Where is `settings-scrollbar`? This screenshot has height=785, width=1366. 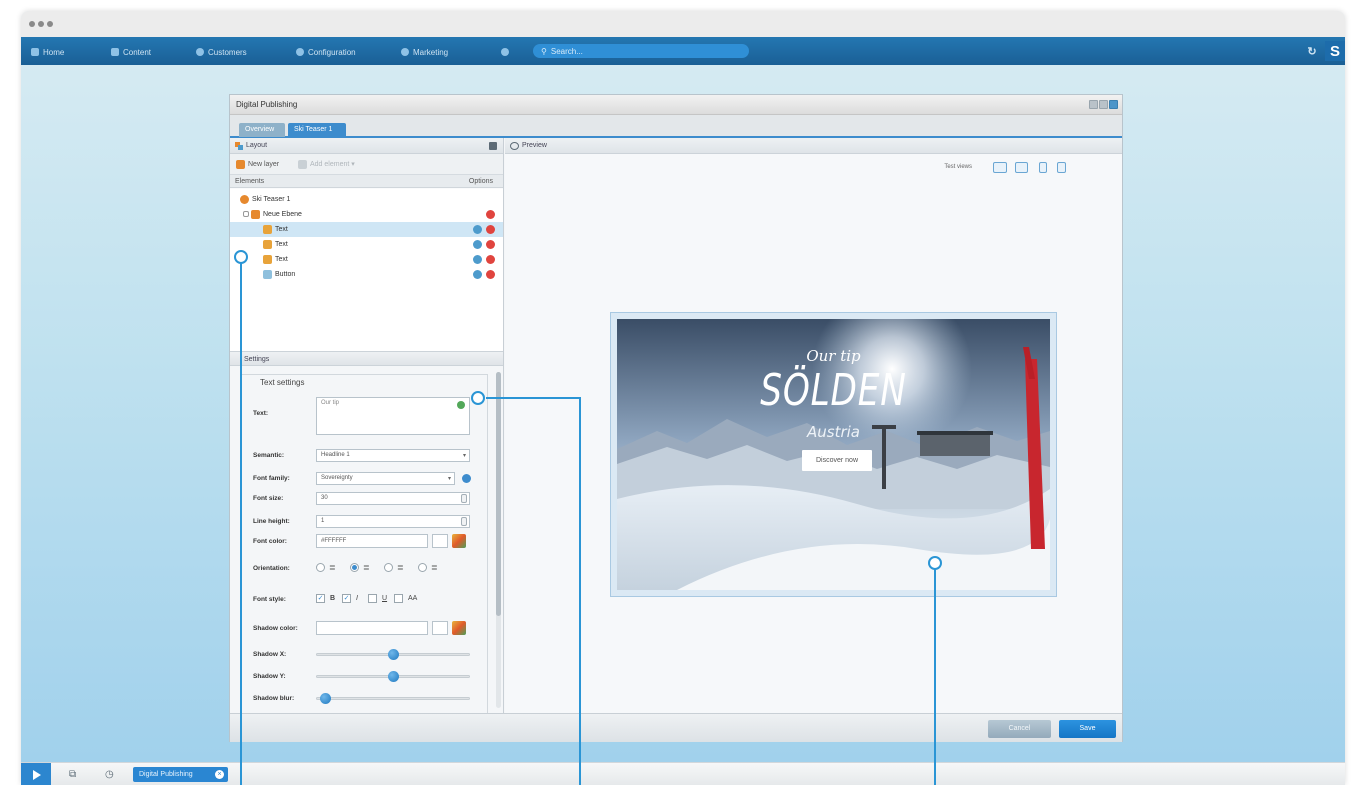
settings-scrollbar is located at coordinates (498, 540).